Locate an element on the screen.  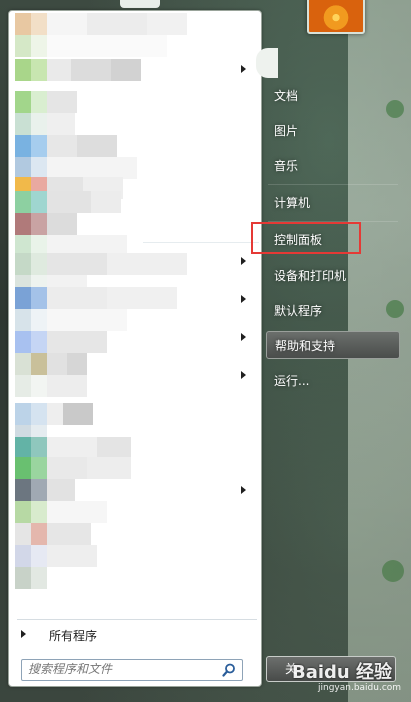
search-input is located at coordinates (119, 669).